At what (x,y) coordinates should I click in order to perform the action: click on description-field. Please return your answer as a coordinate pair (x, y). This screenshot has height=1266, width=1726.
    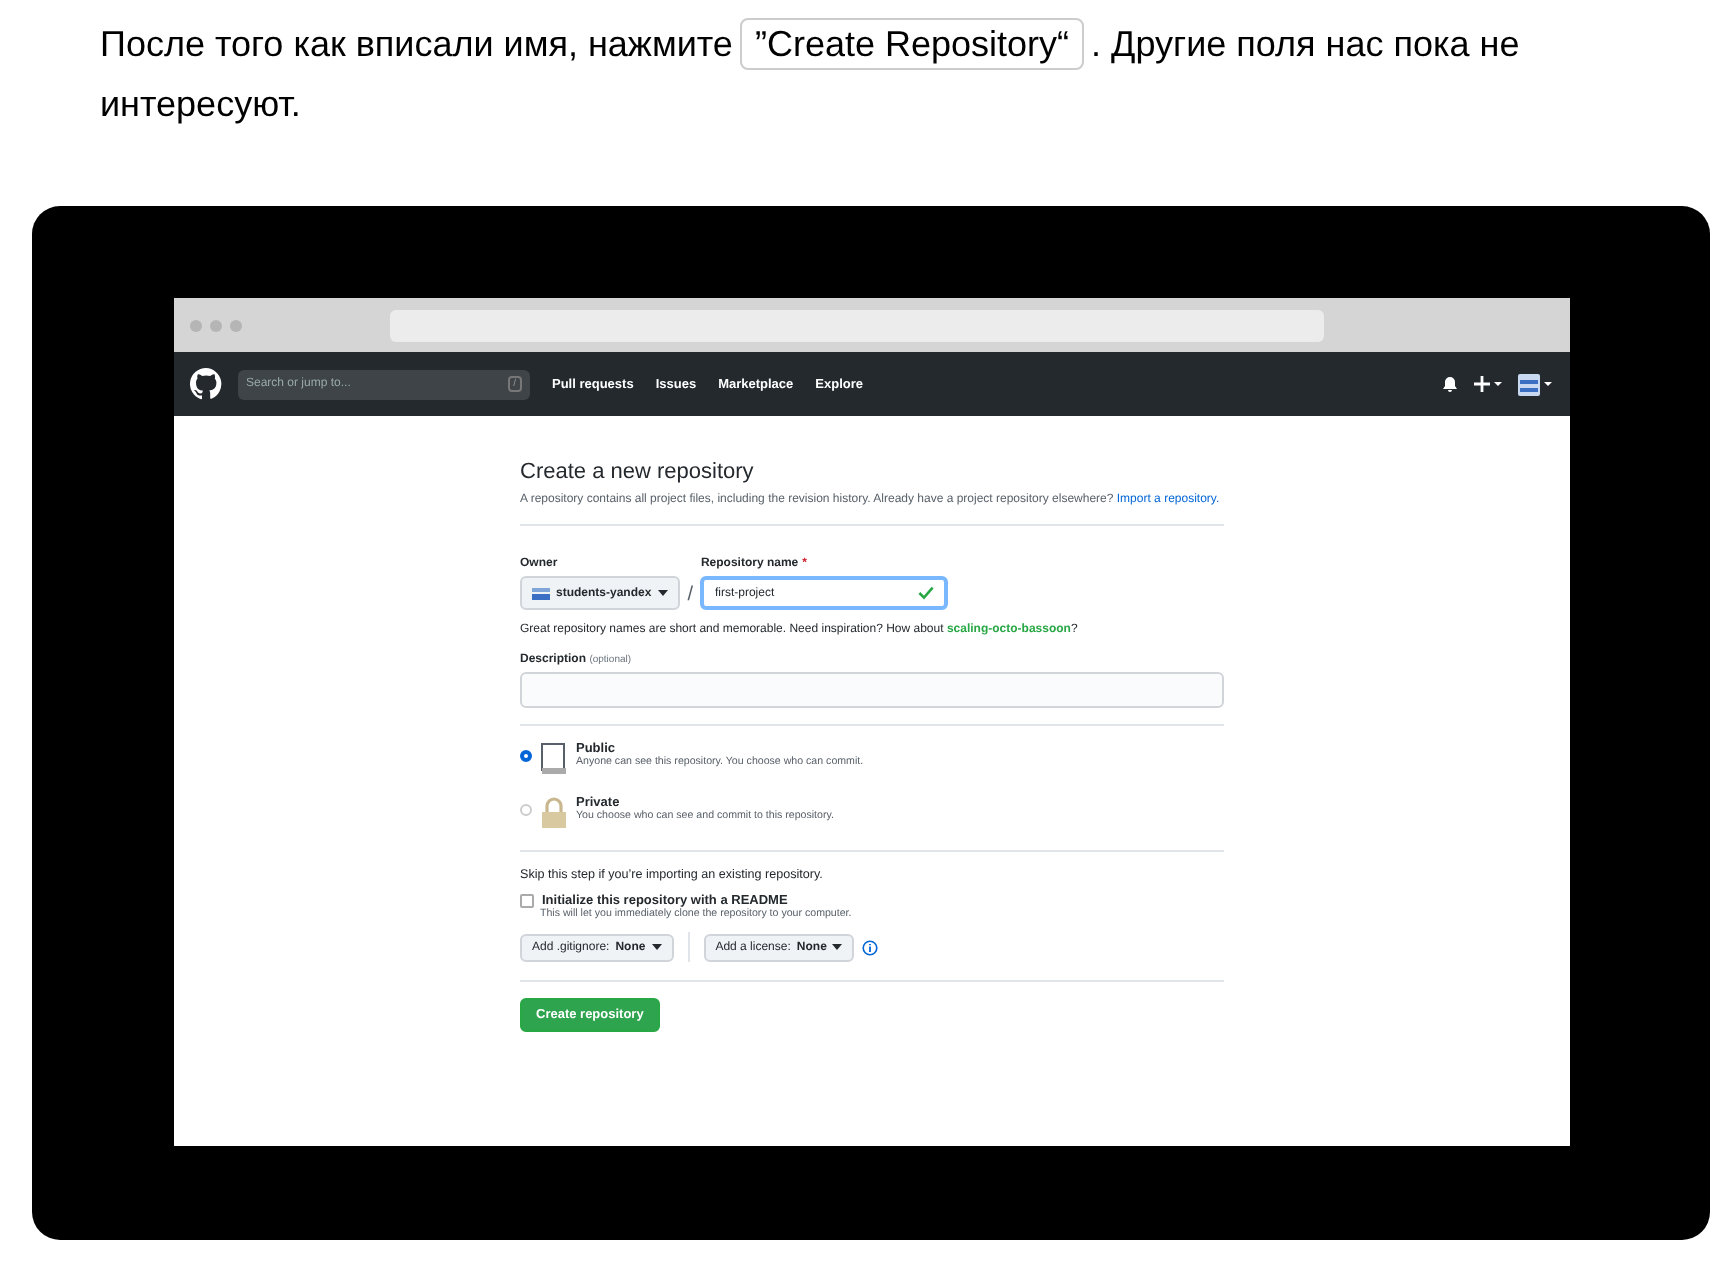
    Looking at the image, I should click on (872, 690).